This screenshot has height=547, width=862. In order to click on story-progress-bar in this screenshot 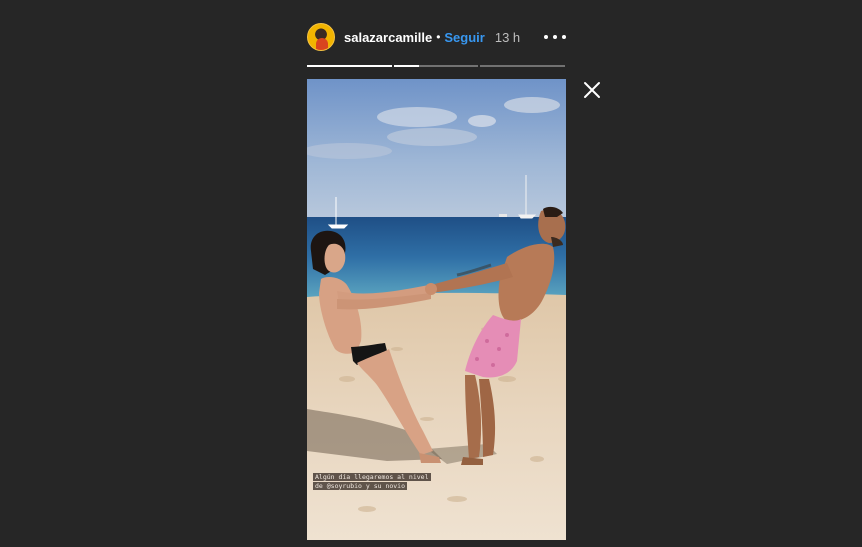, I will do `click(436, 66)`.